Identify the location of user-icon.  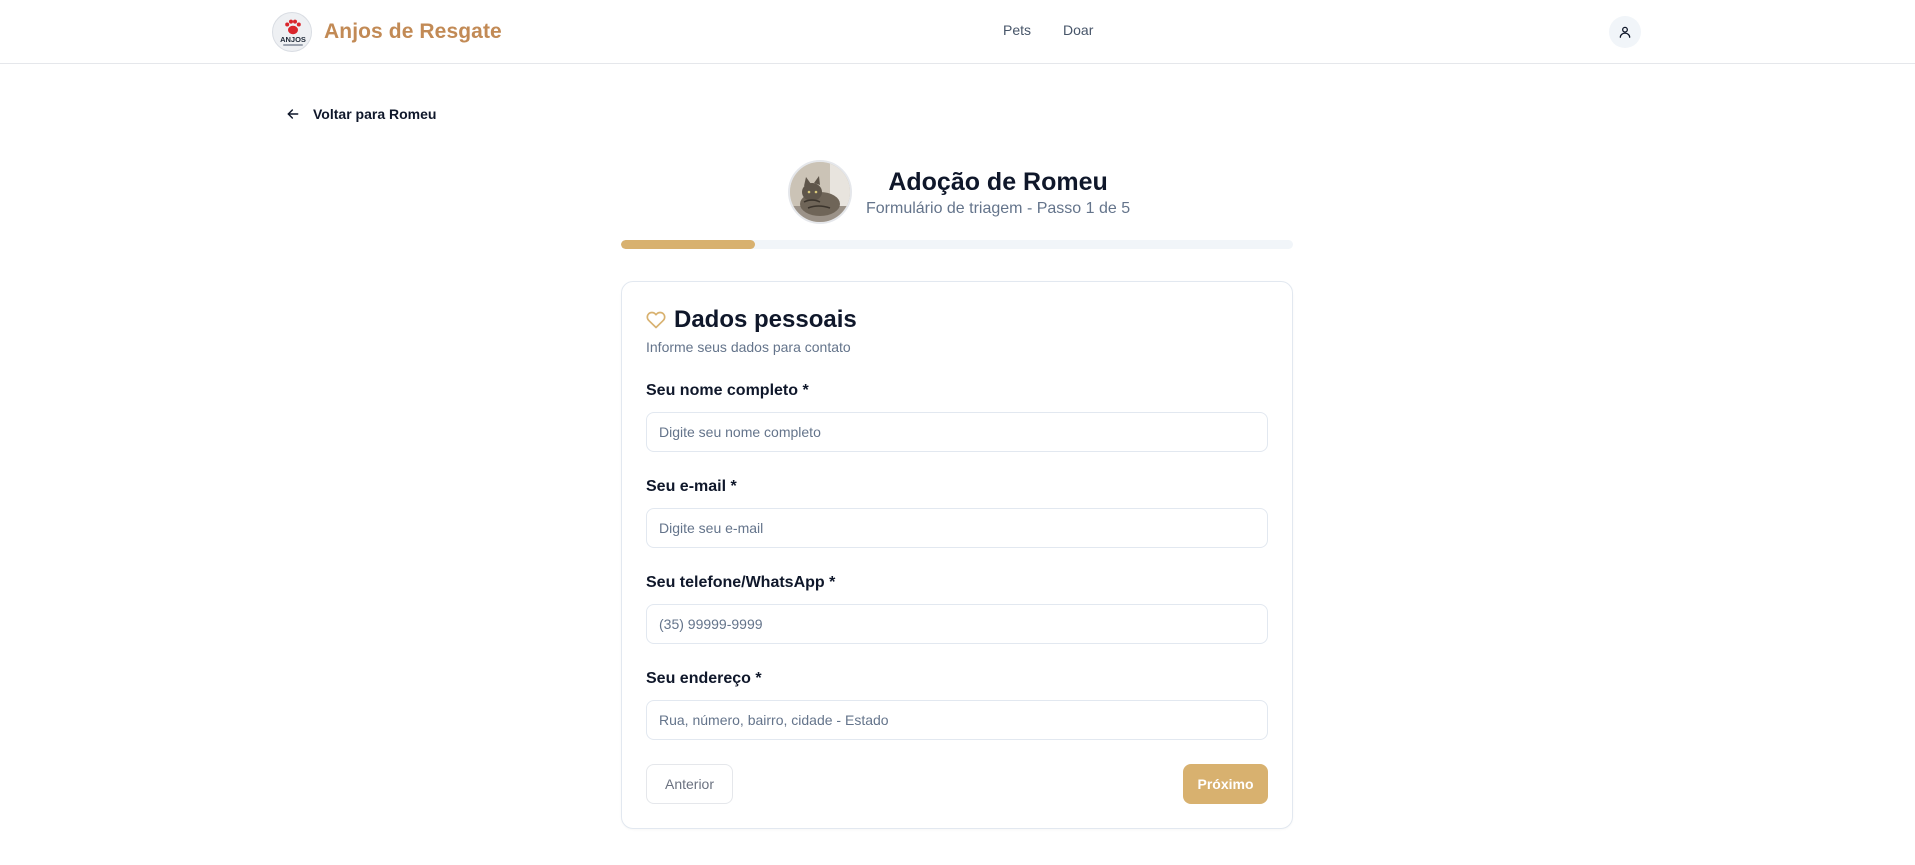
(1625, 32).